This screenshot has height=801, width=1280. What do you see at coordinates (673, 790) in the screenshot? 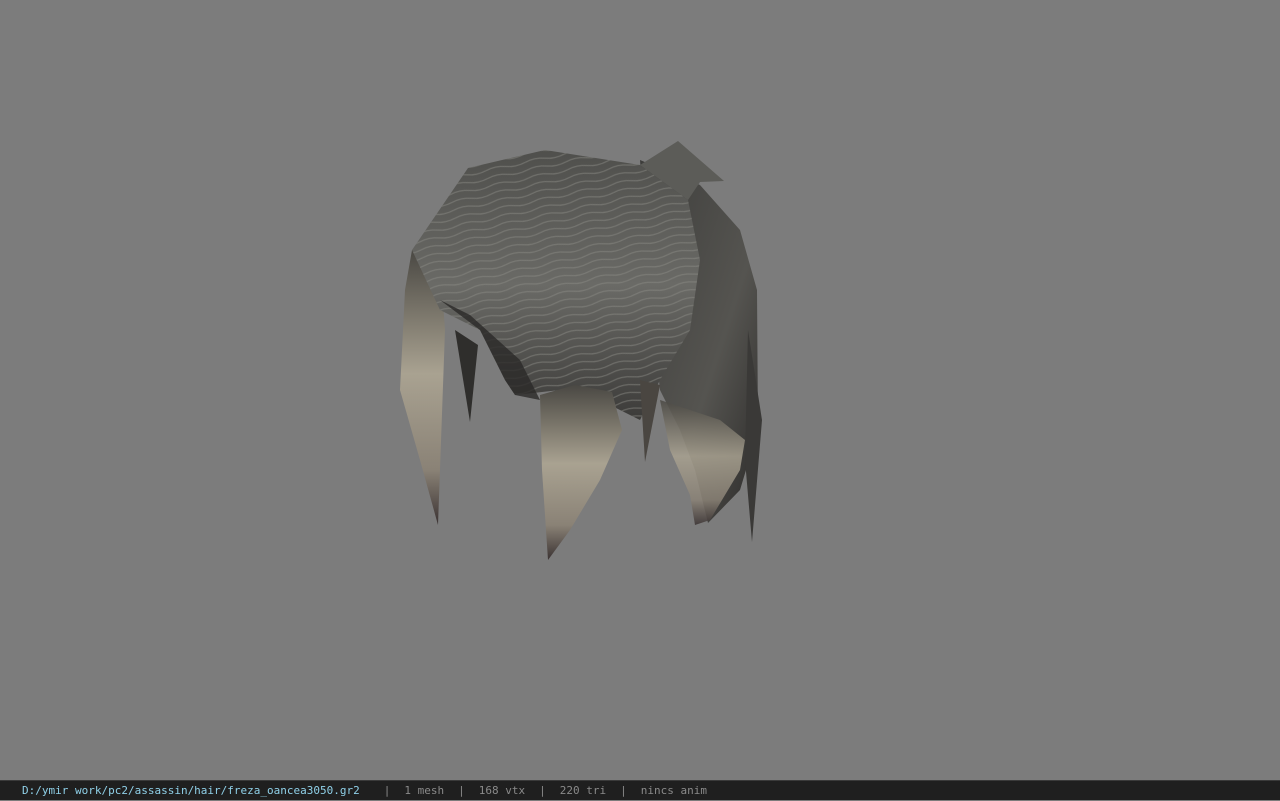
I see `animation-status: nincs anim` at bounding box center [673, 790].